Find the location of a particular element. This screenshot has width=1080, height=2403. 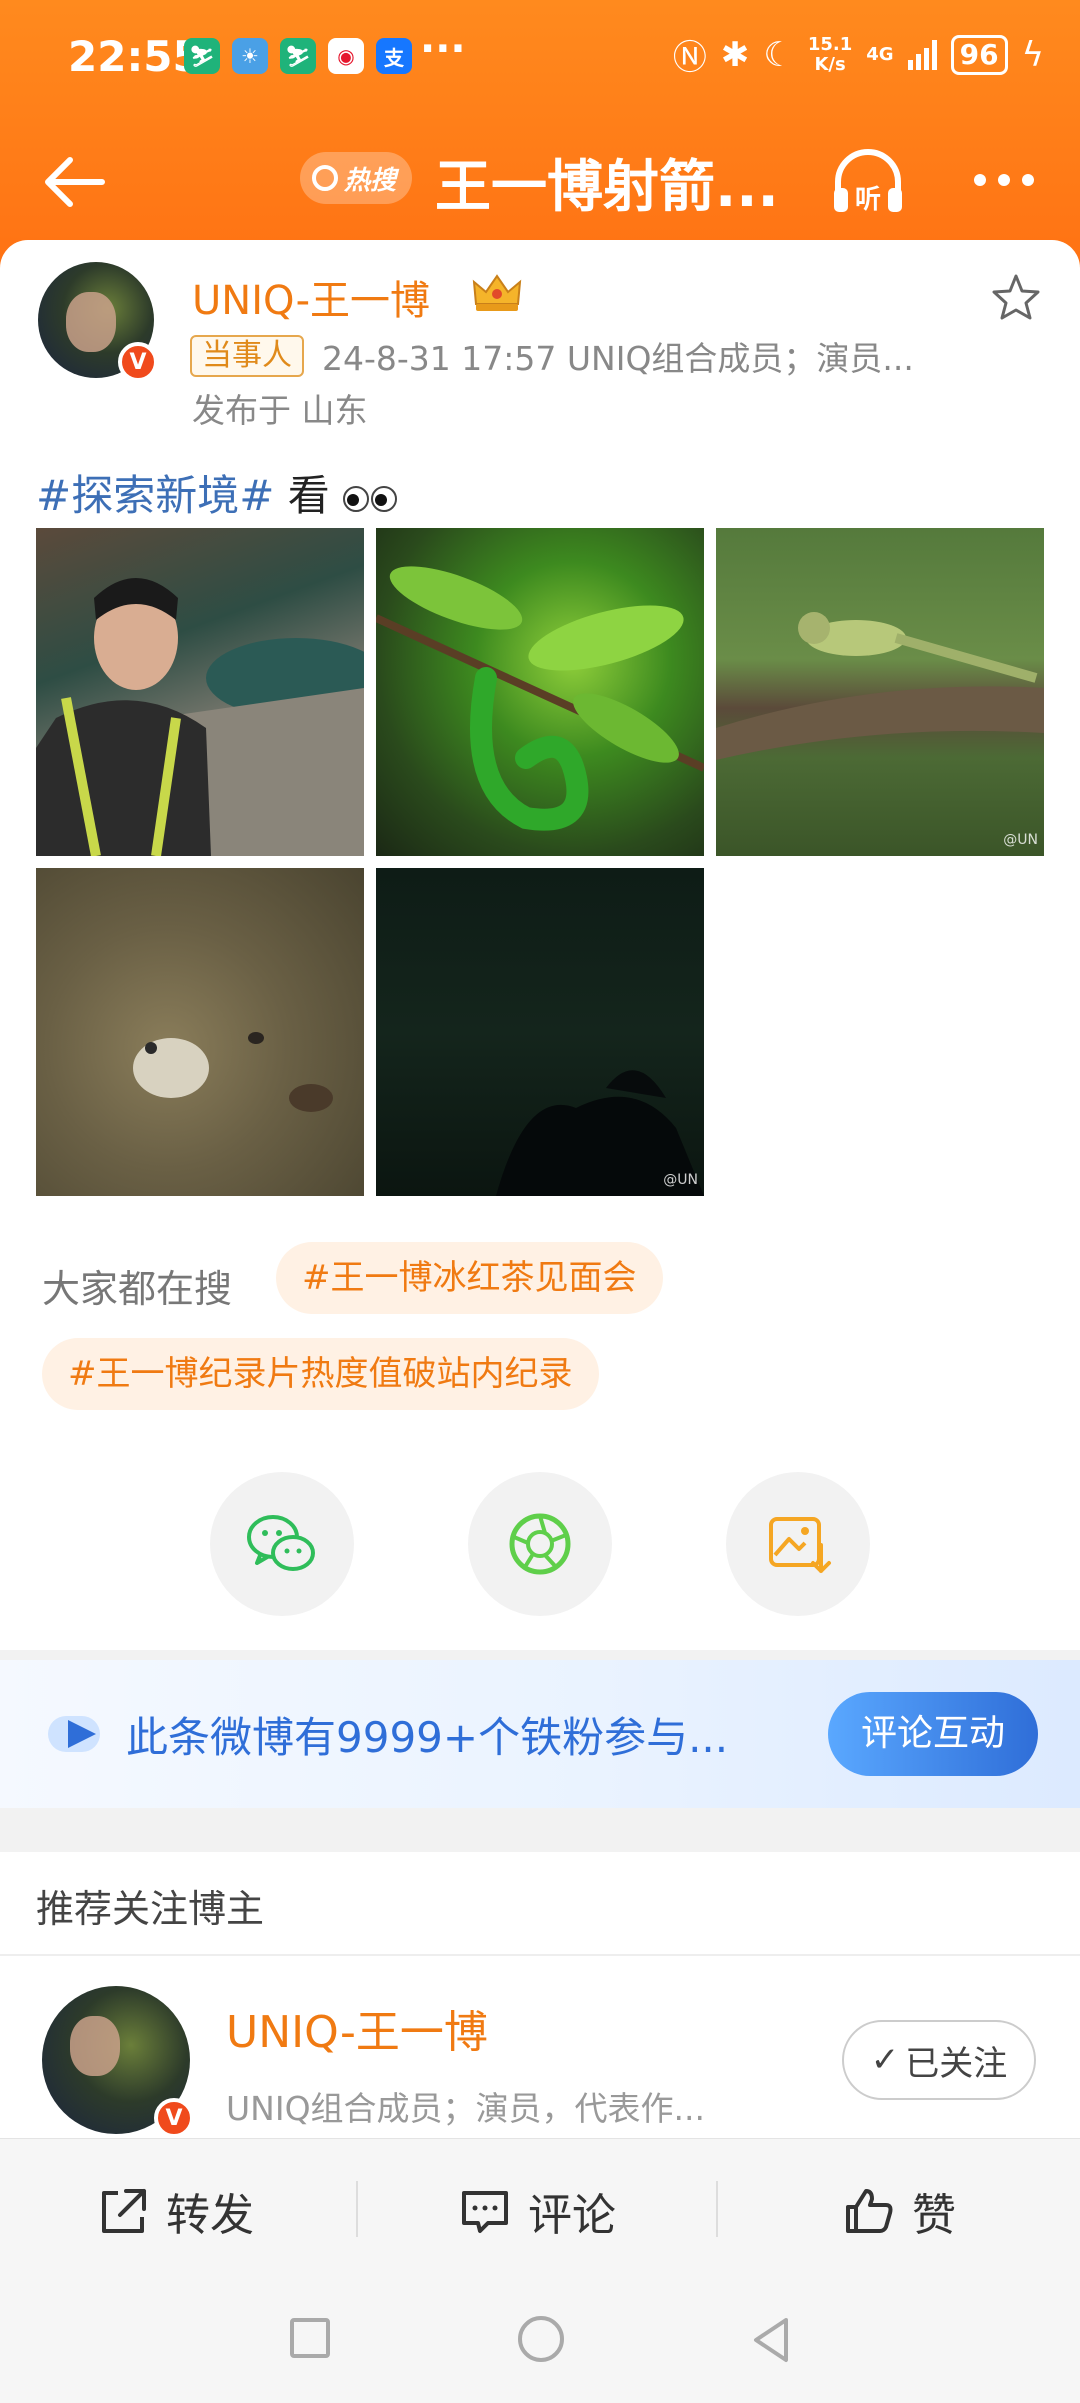

post-text: #探索新境# 看 is located at coordinates (217, 492).